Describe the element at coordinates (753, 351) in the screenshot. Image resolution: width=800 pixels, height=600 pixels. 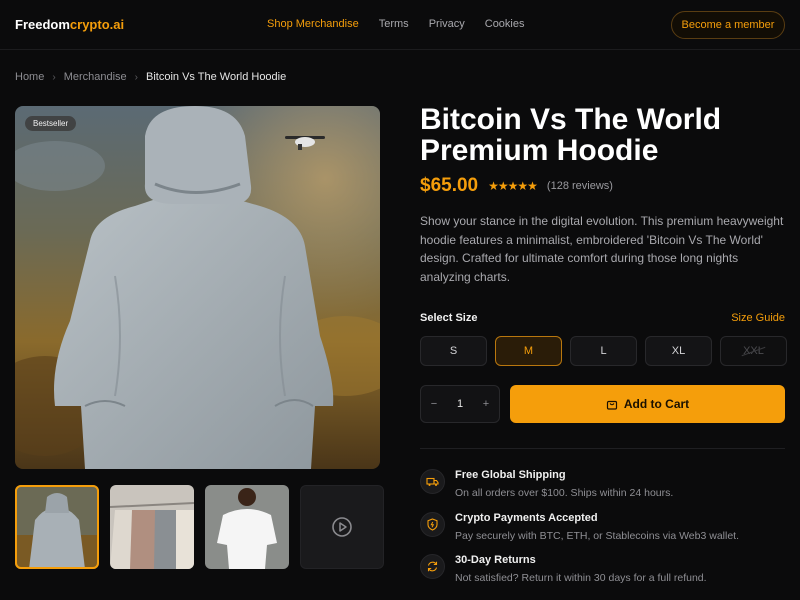
I see `size-option-xxl: XXL` at that location.